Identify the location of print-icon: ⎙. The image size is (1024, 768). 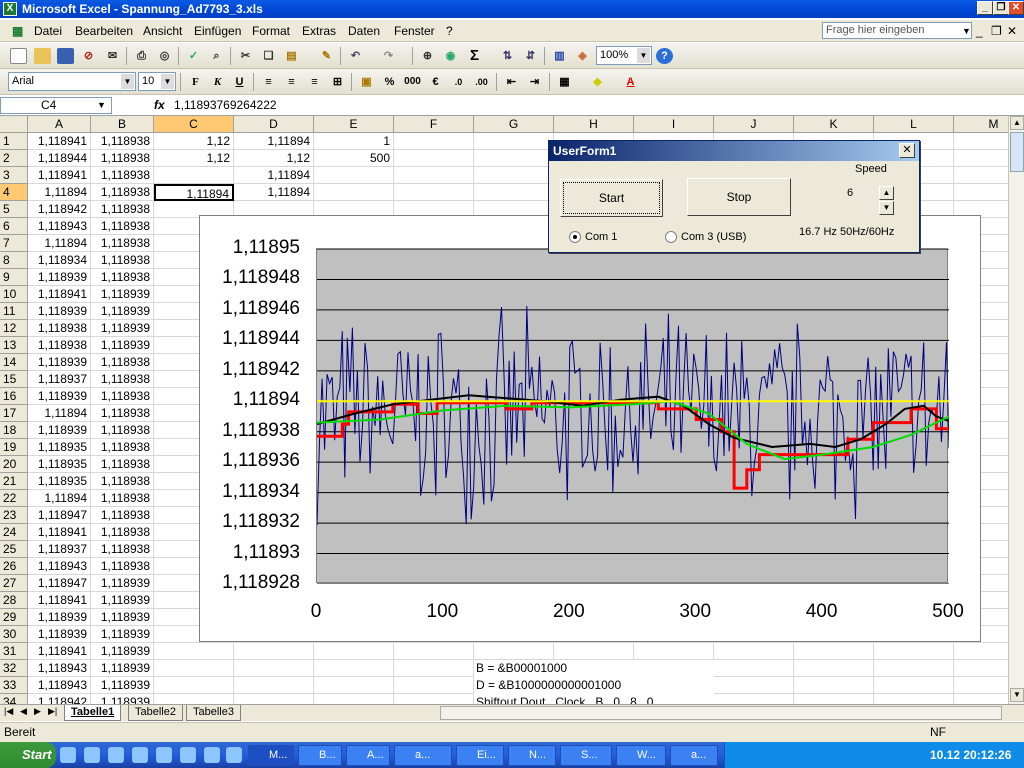
(141, 56).